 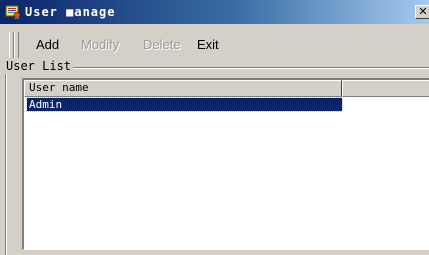 I want to click on list-header: User name, so click(x=226, y=88).